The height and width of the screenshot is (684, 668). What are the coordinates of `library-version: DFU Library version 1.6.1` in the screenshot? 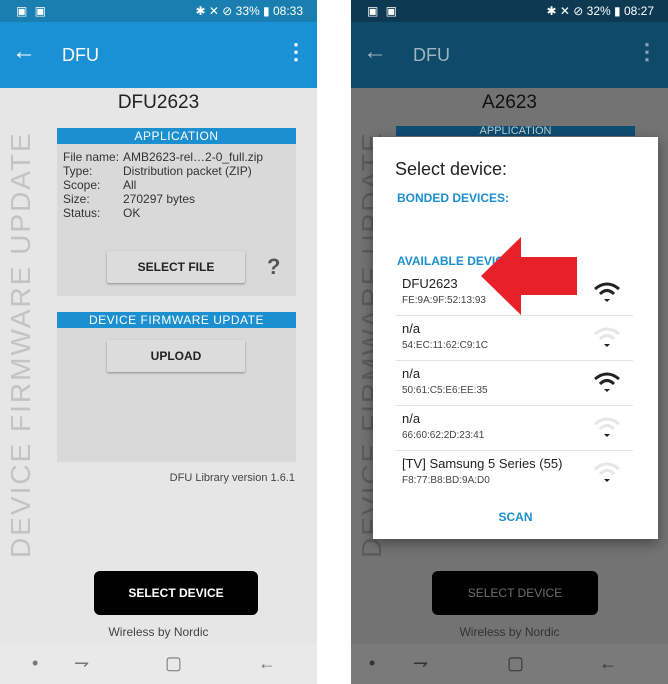 It's located at (232, 478).